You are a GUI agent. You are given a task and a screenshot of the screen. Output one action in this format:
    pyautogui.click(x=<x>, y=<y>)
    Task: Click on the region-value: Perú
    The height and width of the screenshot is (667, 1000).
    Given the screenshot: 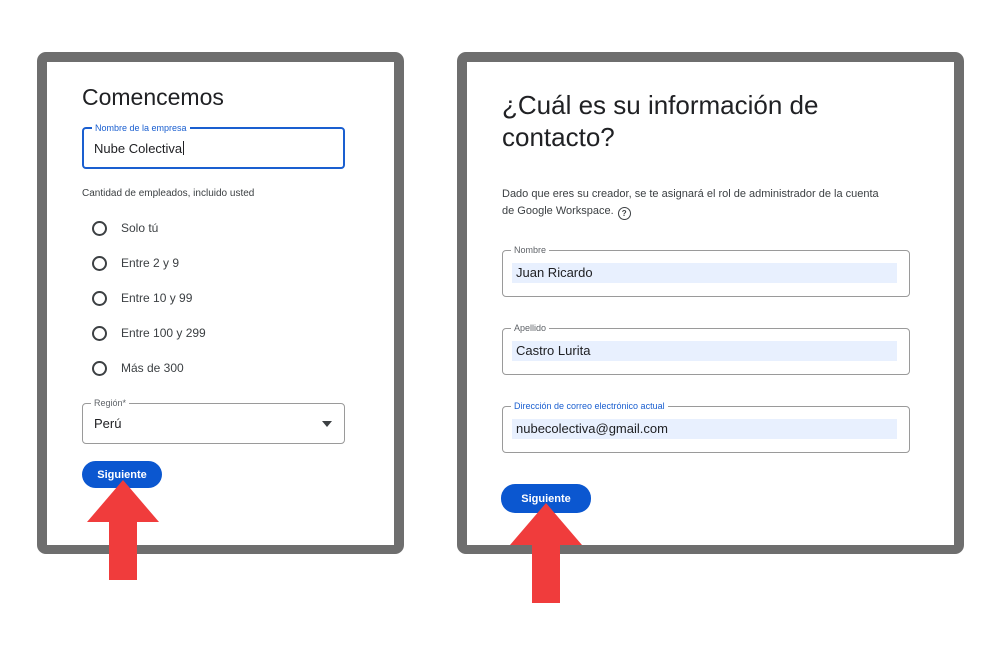 What is the action you would take?
    pyautogui.click(x=108, y=423)
    